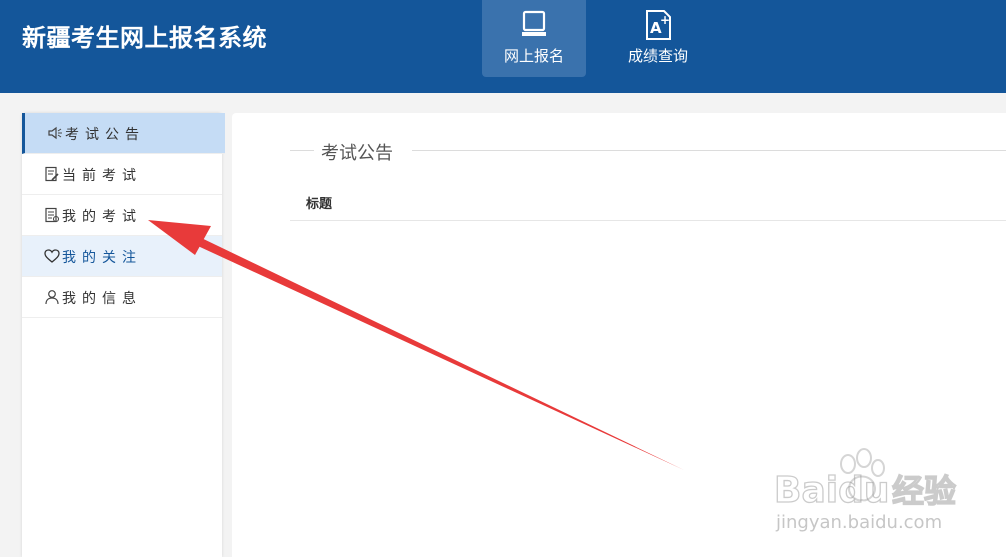 This screenshot has height=557, width=1006. I want to click on sidebar-item-current-exams: 当前考试, so click(122, 174).